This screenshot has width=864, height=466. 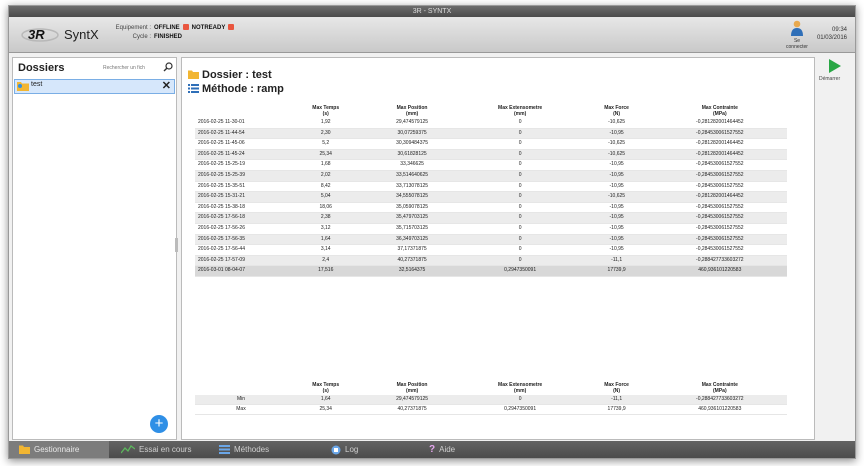 I want to click on play-icon, so click(x=835, y=66).